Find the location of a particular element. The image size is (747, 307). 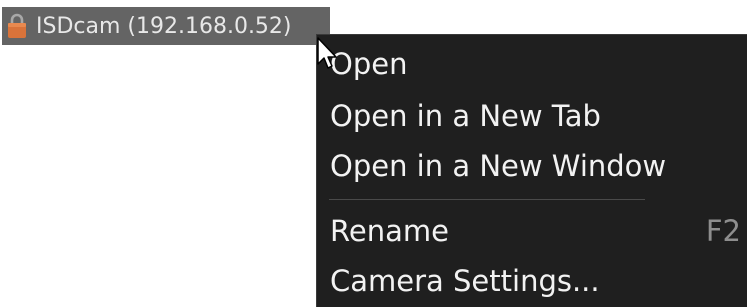

device-tree-item-label: ISDcam (192.168.0.52) is located at coordinates (164, 26).